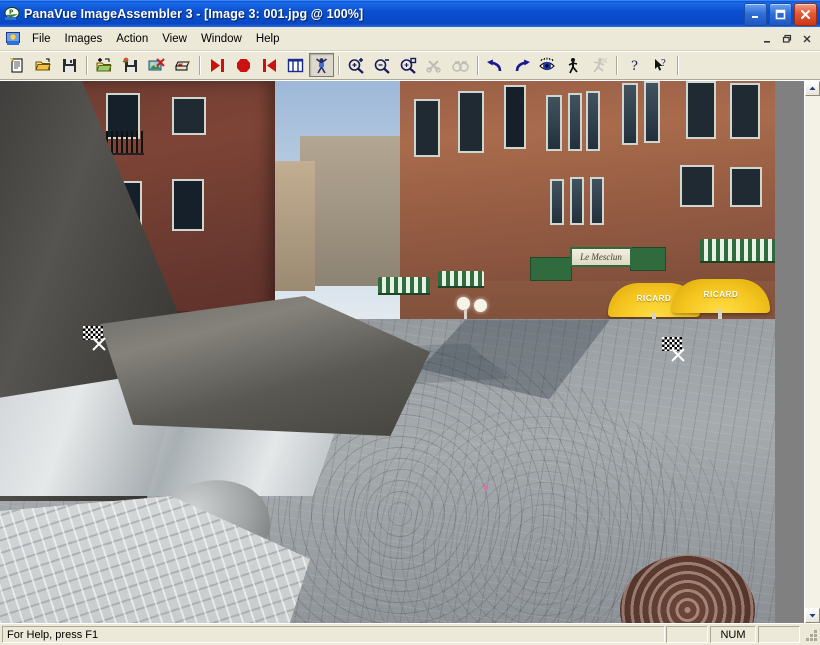 The height and width of the screenshot is (645, 820). What do you see at coordinates (130, 65) in the screenshot?
I see `save-image-button` at bounding box center [130, 65].